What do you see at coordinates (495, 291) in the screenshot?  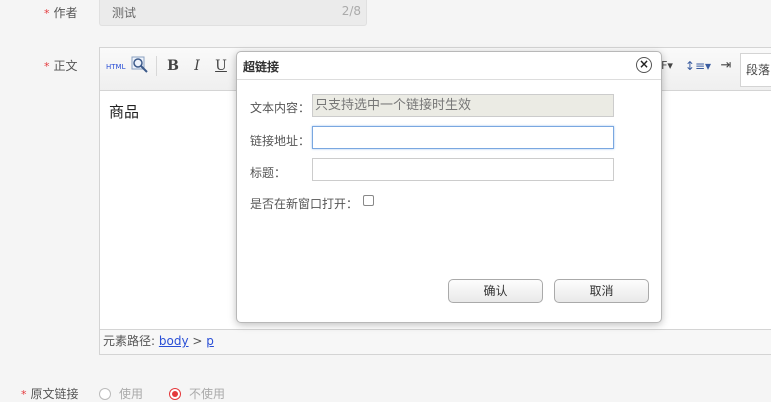 I see `confirm-button: 确认` at bounding box center [495, 291].